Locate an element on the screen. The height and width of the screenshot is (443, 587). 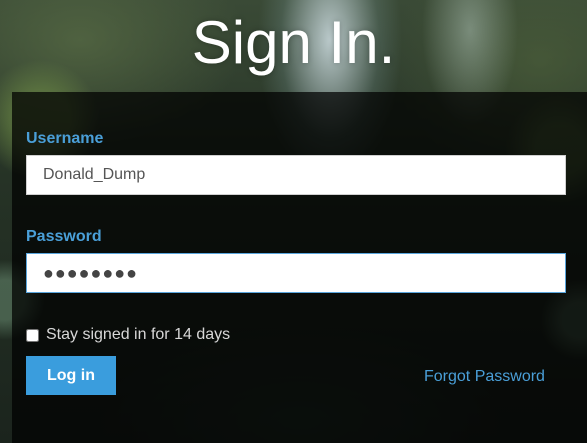
username-input is located at coordinates (296, 175).